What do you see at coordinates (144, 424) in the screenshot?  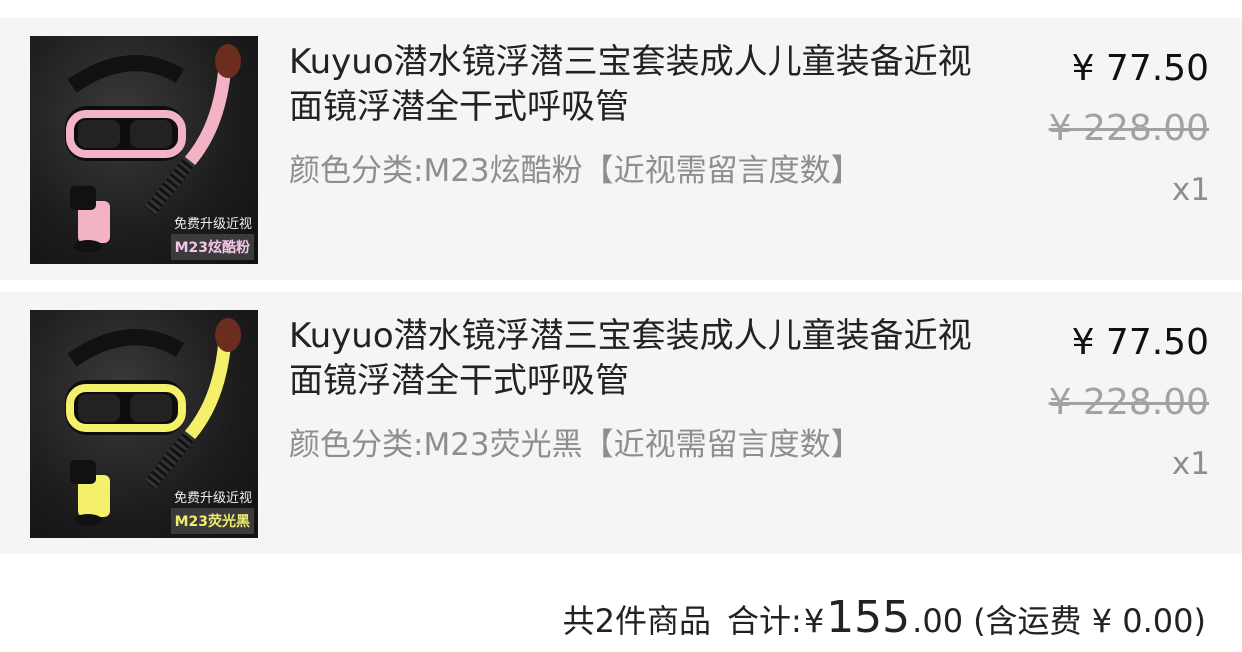 I see `product-image: 免费升级近视 M23荧光黑` at bounding box center [144, 424].